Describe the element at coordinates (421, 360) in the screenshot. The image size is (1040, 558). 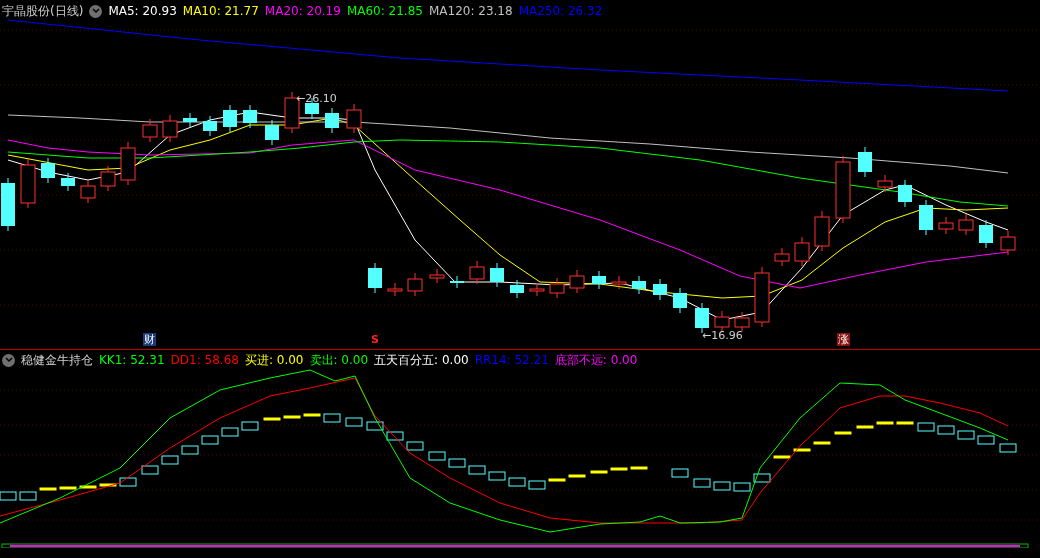
I see `legend-item: 五天百分五: 0.00` at that location.